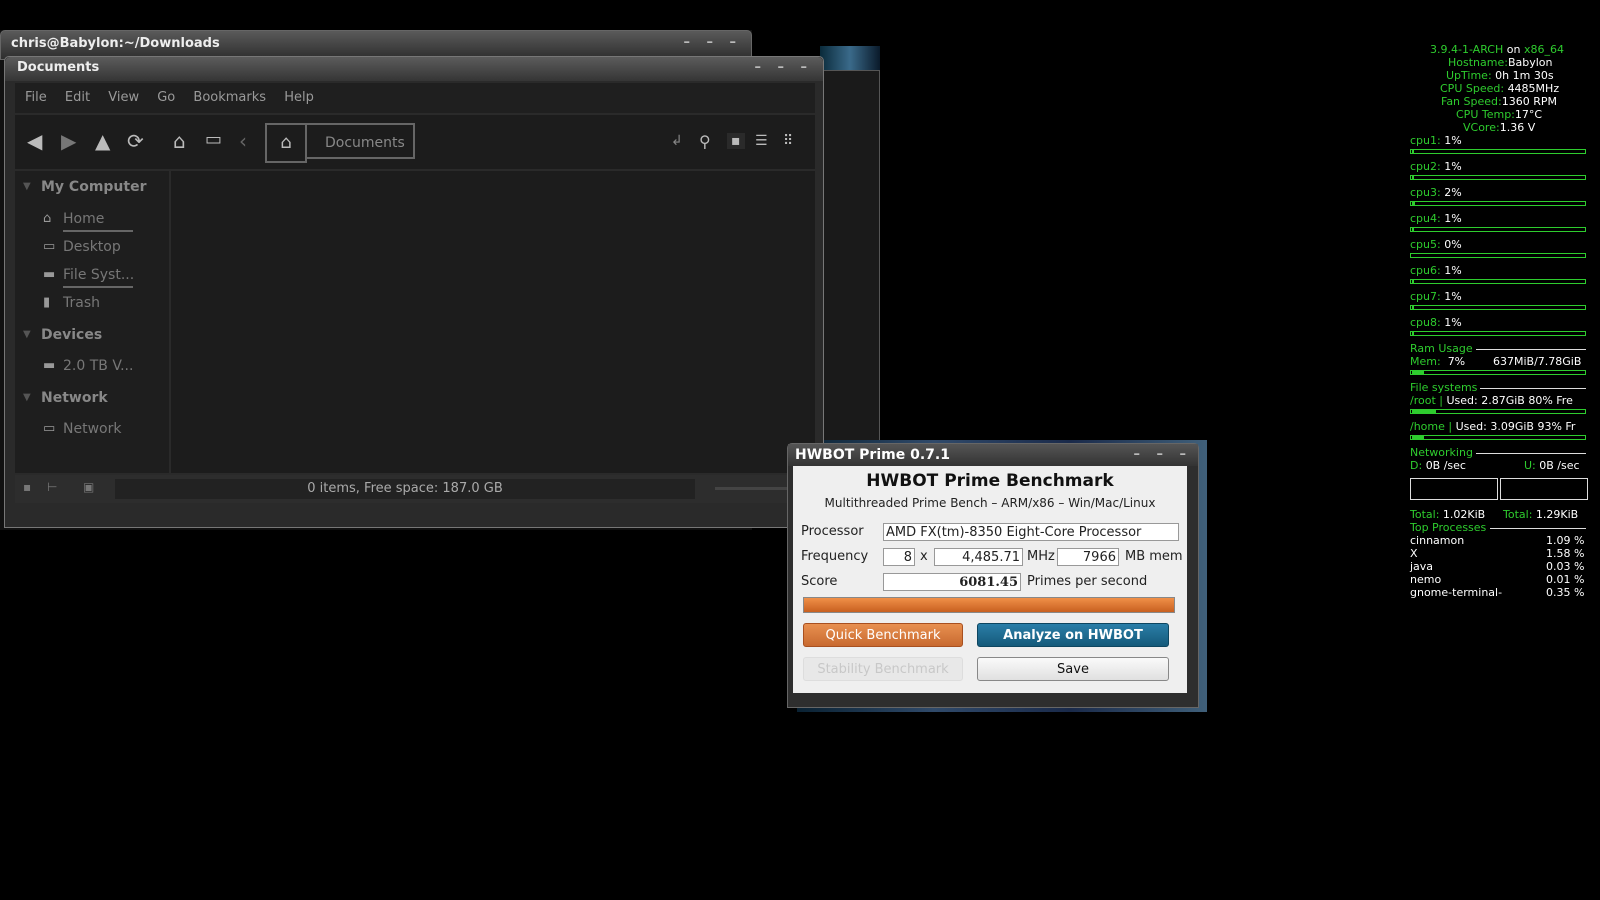  I want to click on up-icon: ▲, so click(102, 141).